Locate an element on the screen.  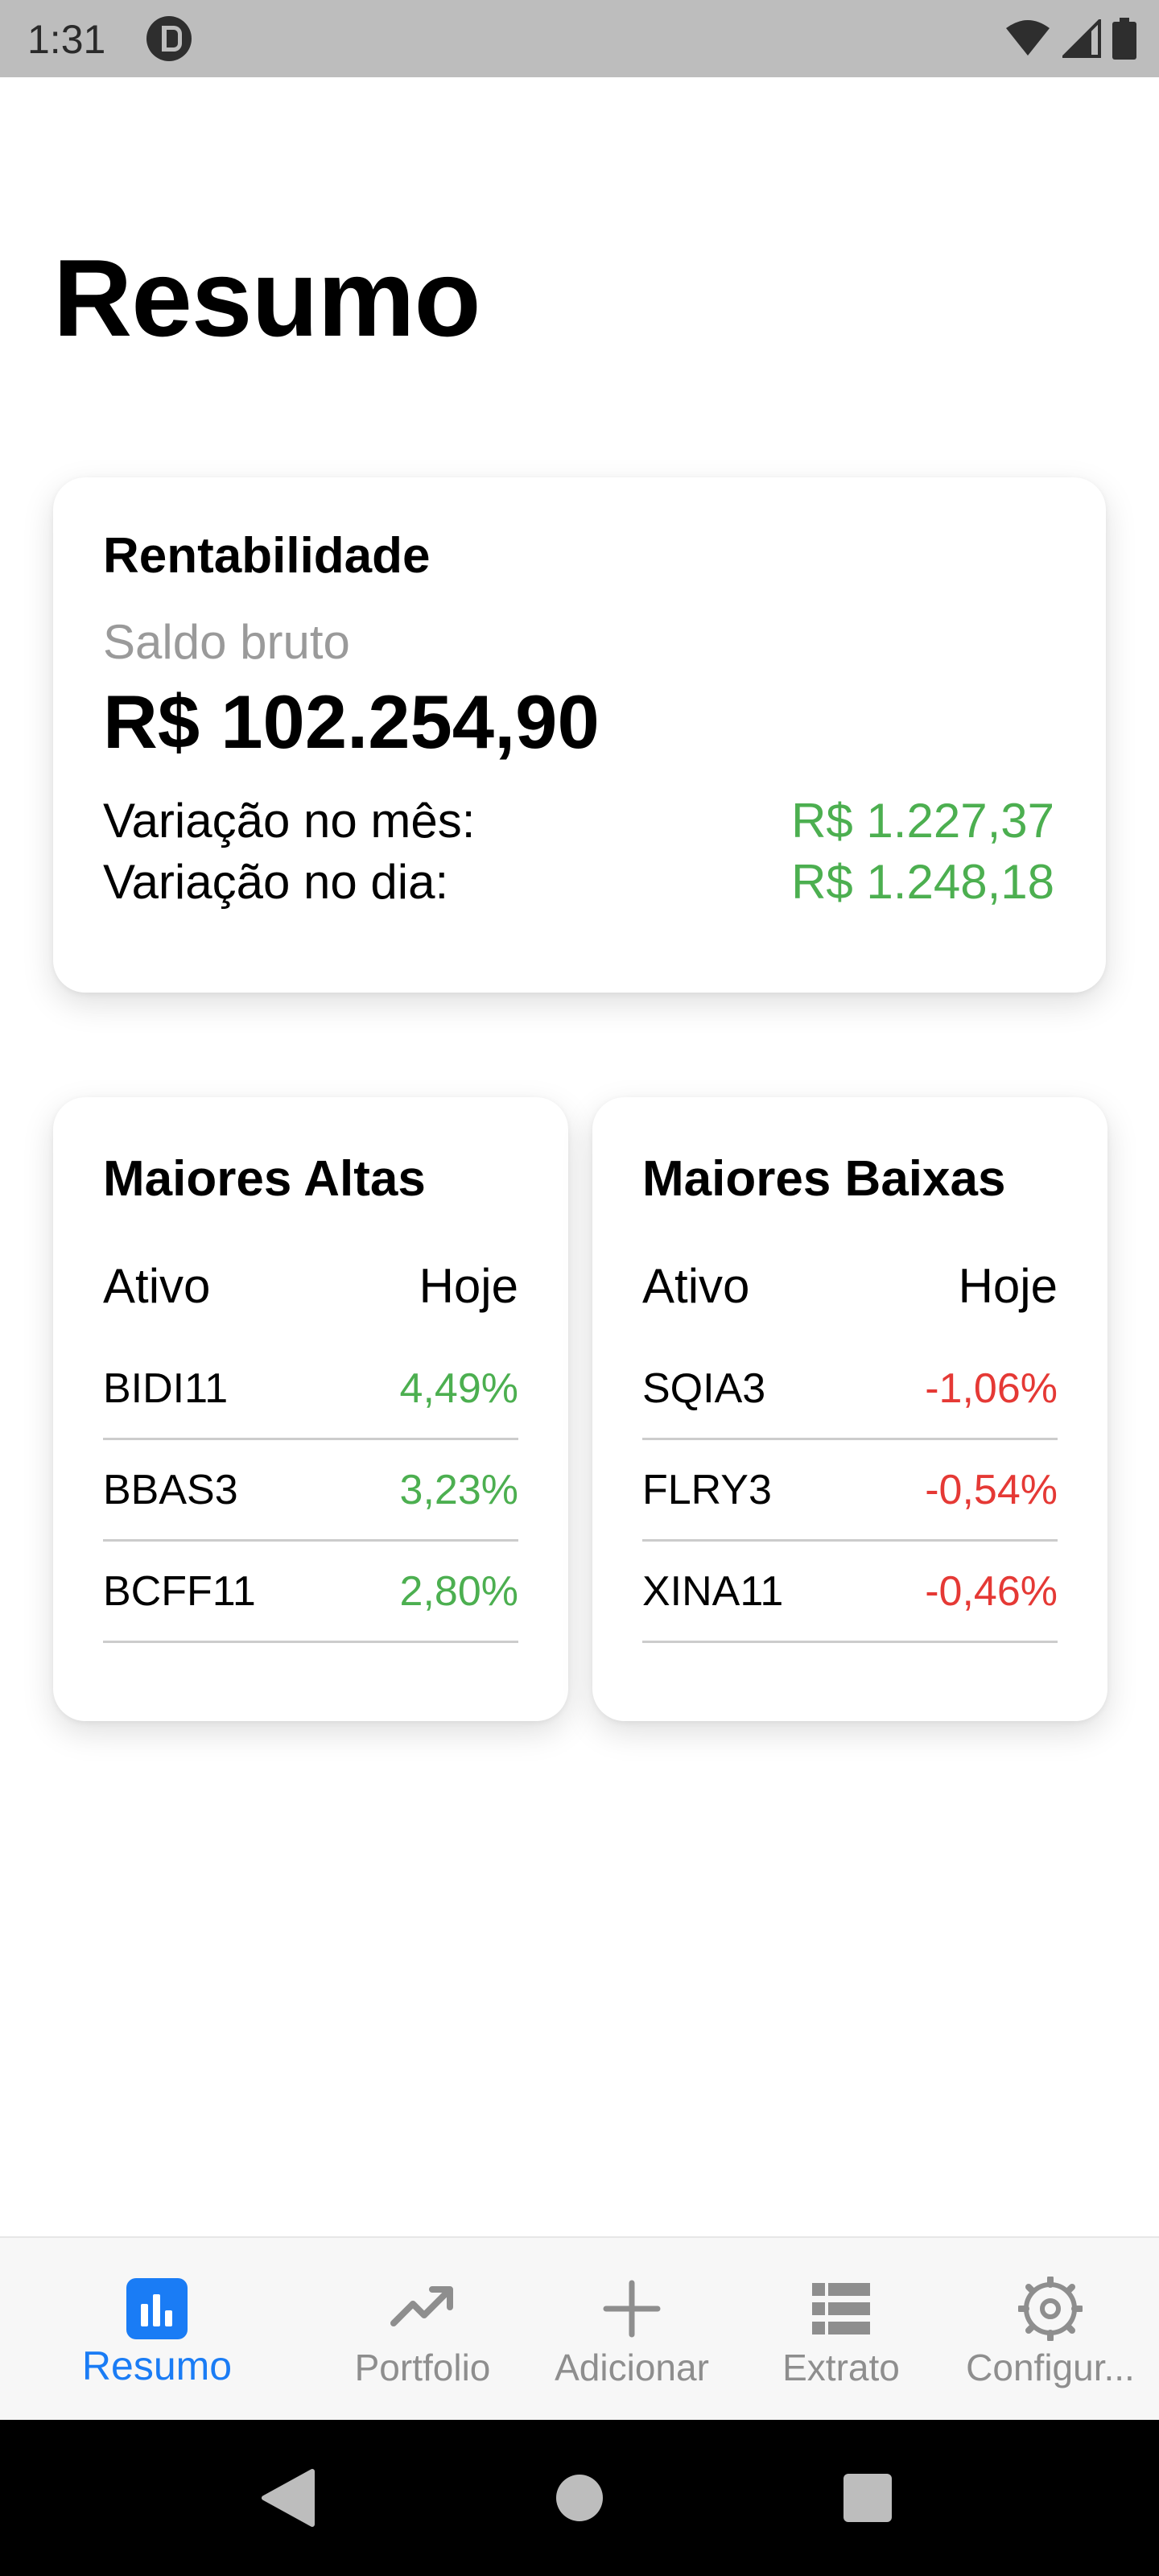
table-row: BIDI11 4,49% is located at coordinates (310, 1389).